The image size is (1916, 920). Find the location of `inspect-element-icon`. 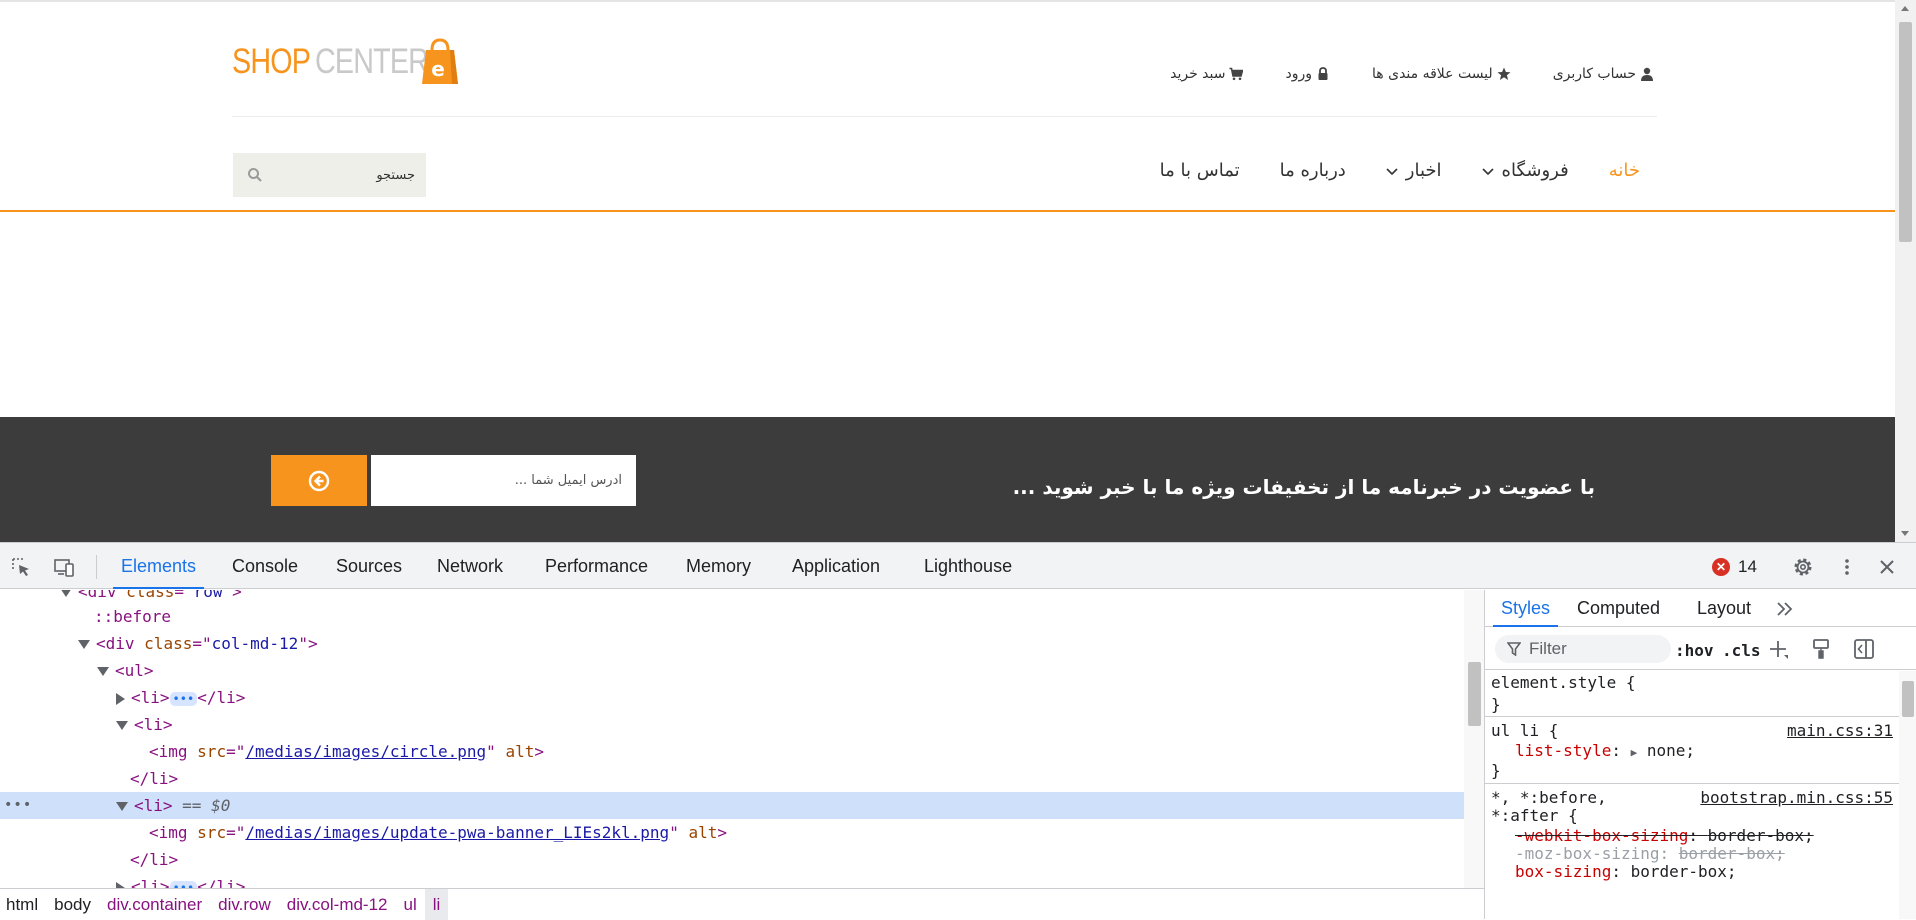

inspect-element-icon is located at coordinates (21, 567).